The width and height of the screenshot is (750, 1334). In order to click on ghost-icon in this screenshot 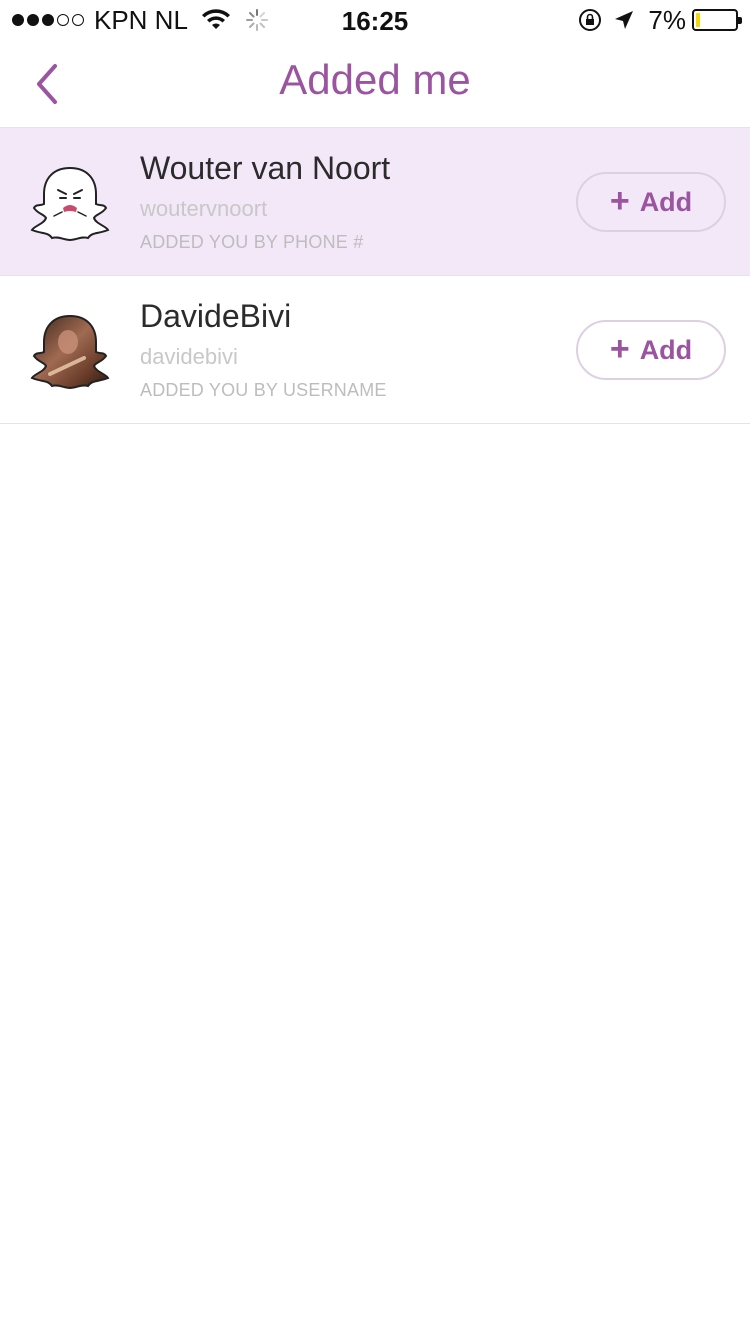, I will do `click(70, 204)`.